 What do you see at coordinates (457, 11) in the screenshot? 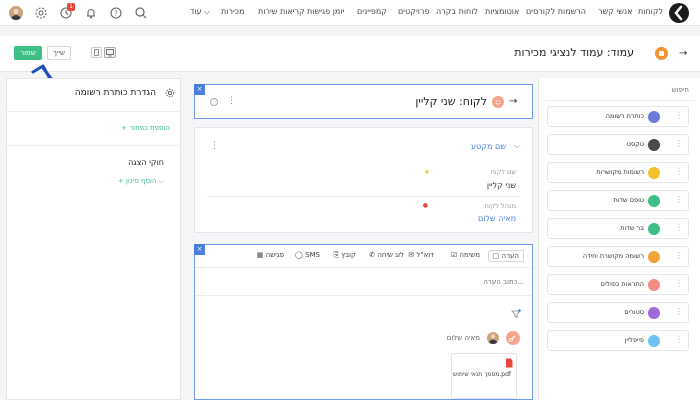
I see `nav-item-dashboards: לוחות בקרה` at bounding box center [457, 11].